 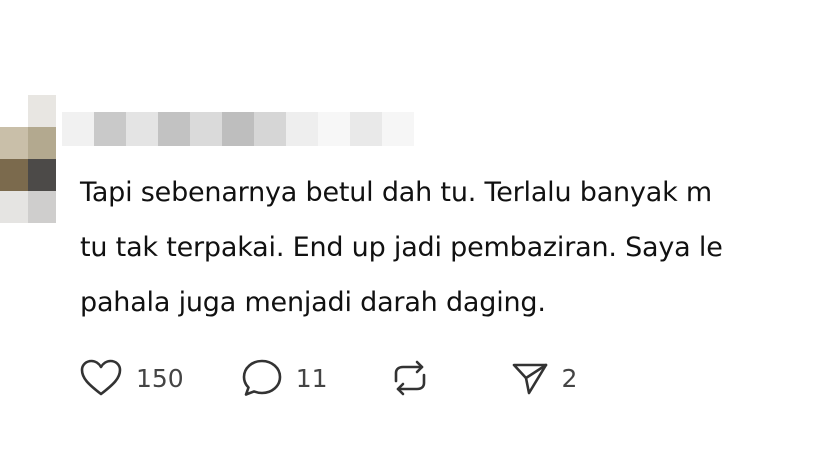 I want to click on repost-icon, so click(x=409, y=378).